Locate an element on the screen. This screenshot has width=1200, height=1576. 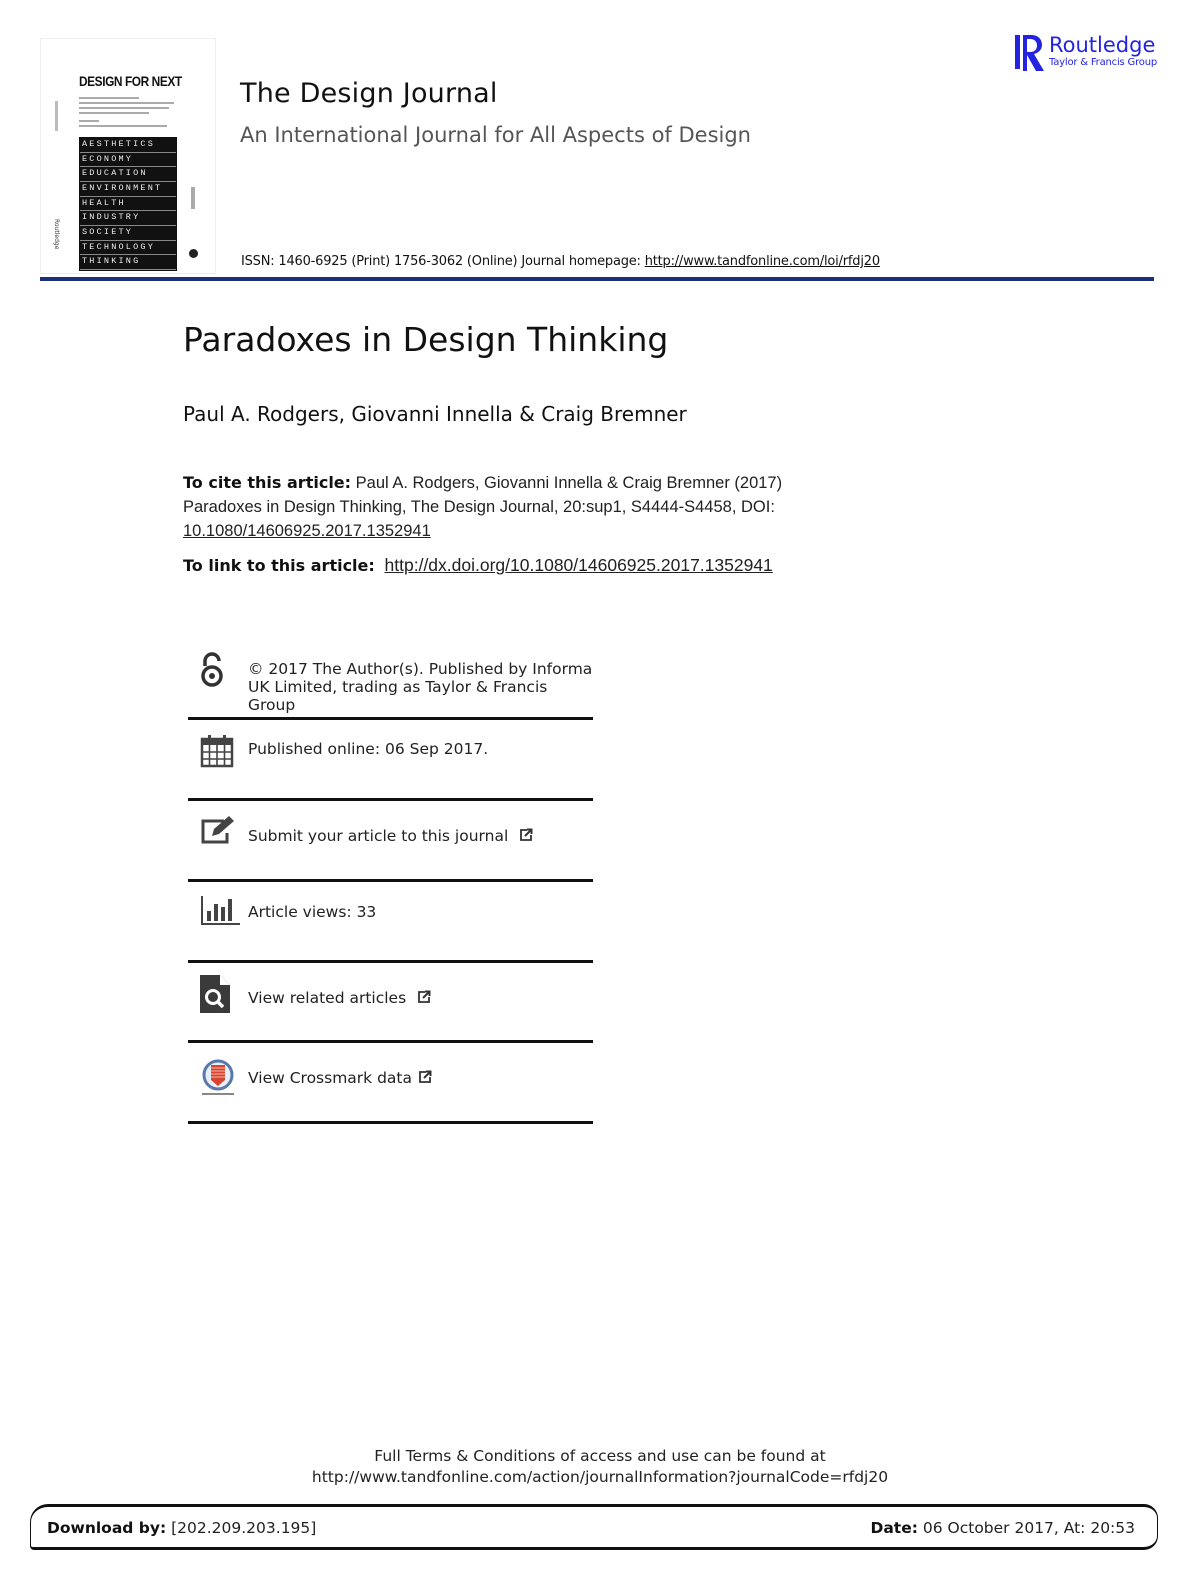
edit-icon is located at coordinates (217, 830).